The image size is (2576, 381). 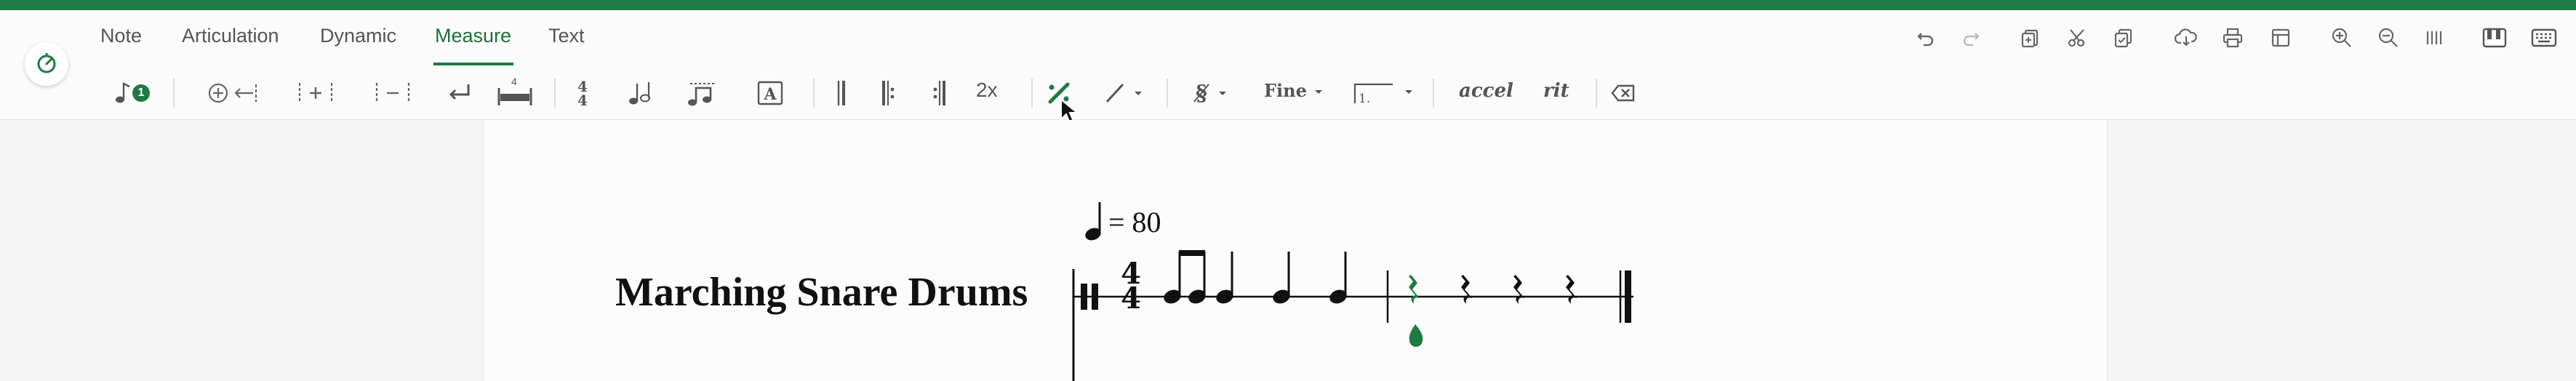 What do you see at coordinates (1416, 335) in the screenshot?
I see `input-cursor-droplet` at bounding box center [1416, 335].